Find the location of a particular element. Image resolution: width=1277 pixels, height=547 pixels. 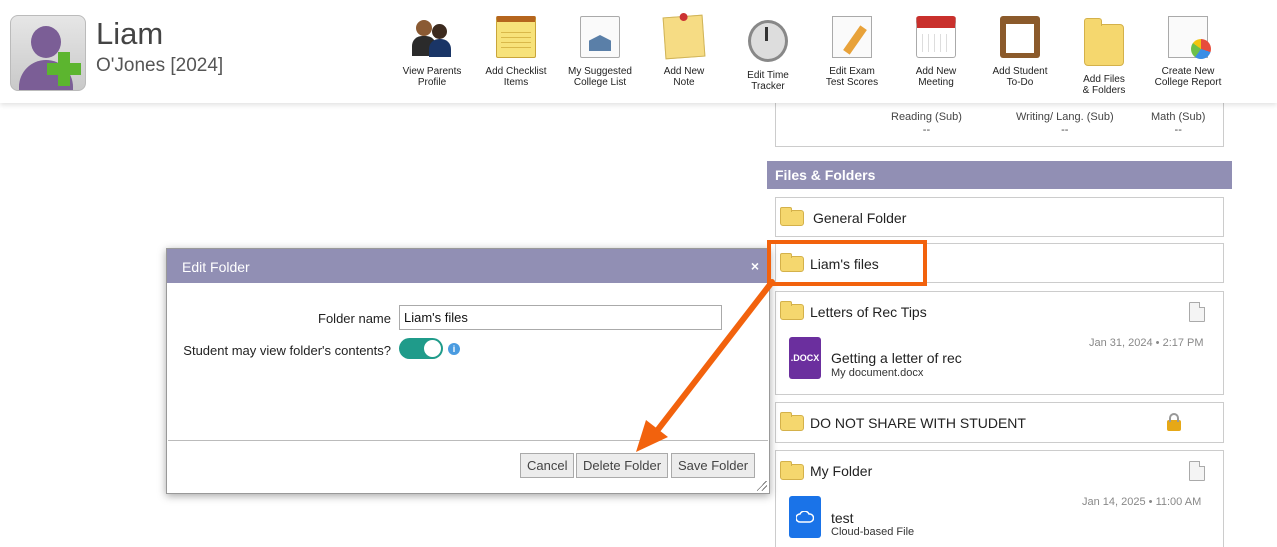

tool-label: Add Checklist Items is located at coordinates (516, 77).